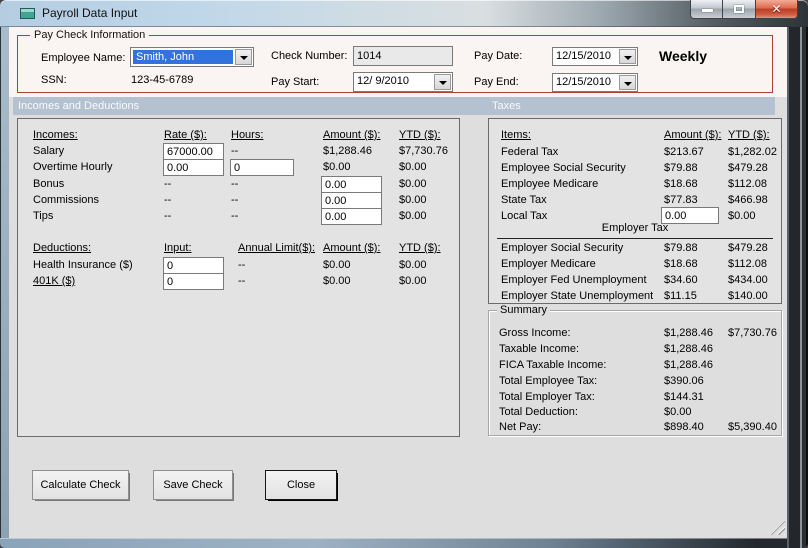 This screenshot has height=548, width=808. Describe the element at coordinates (752, 333) in the screenshot. I see `ytd-value: $7,730.76` at that location.